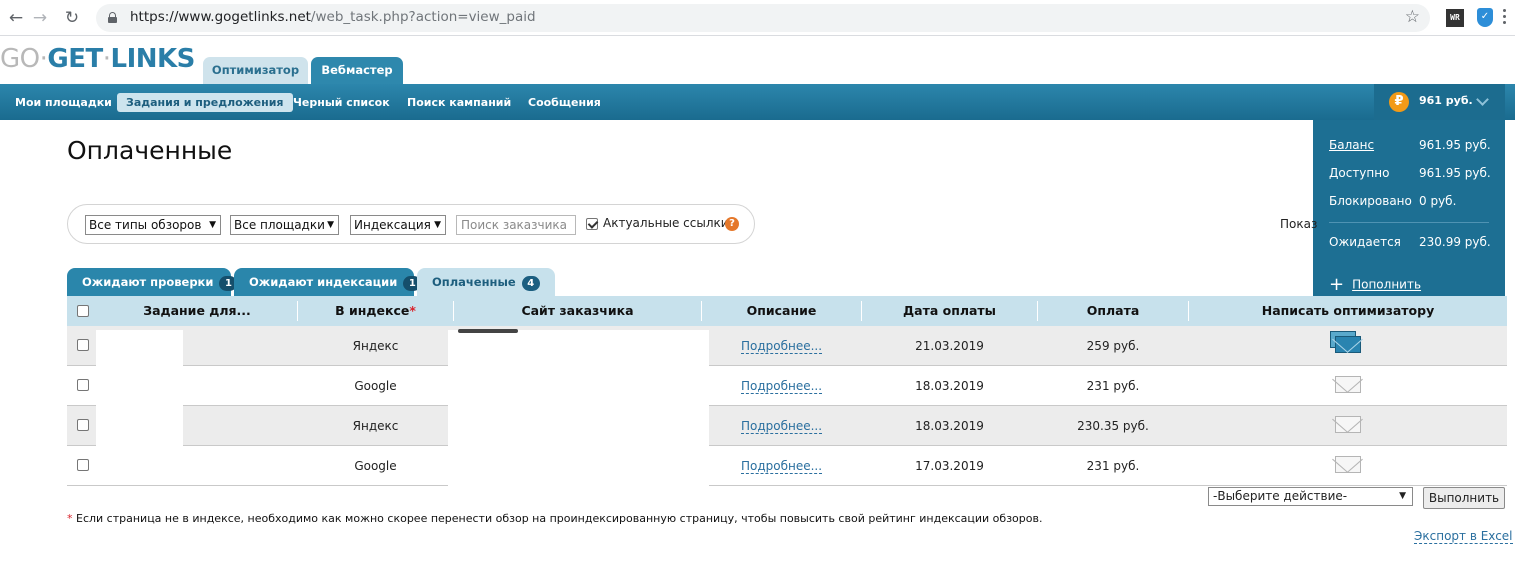 This screenshot has width=1515, height=581. I want to click on tab-awaiting-indexing: Ожидают индексации 1, so click(328, 282).